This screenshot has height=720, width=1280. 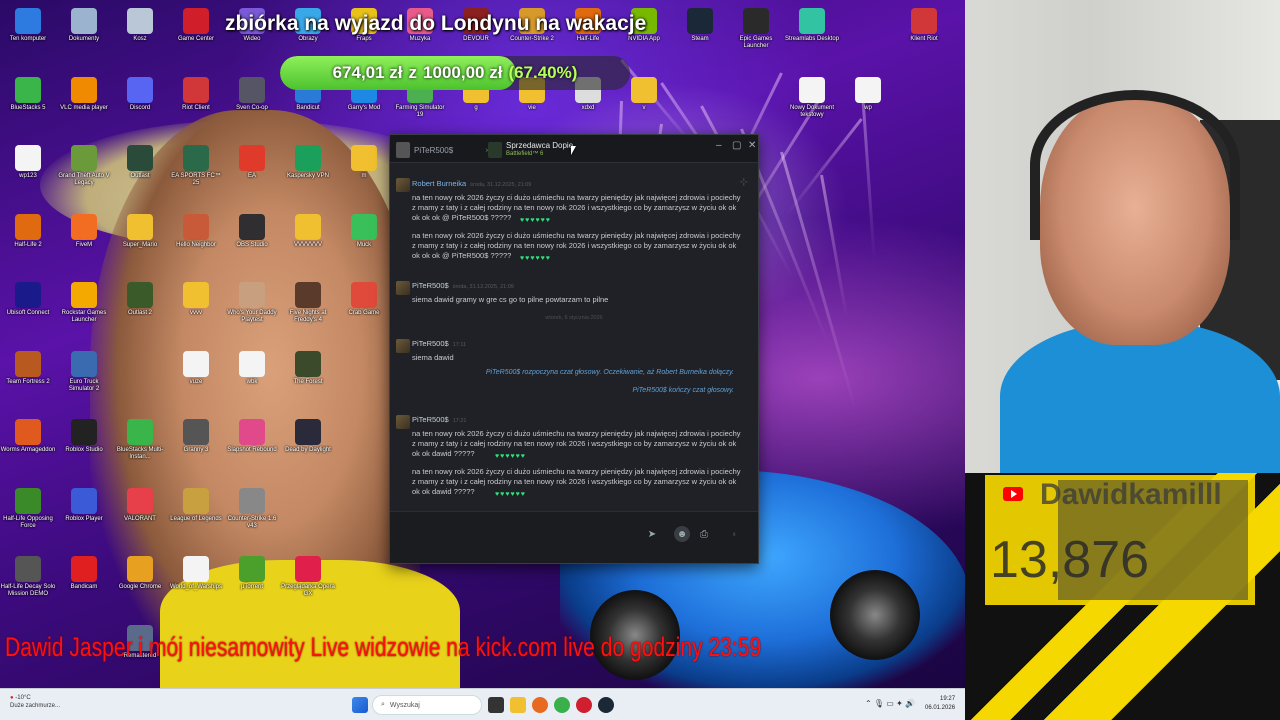 I want to click on desktop-icon: Roblox Studio, so click(x=84, y=436).